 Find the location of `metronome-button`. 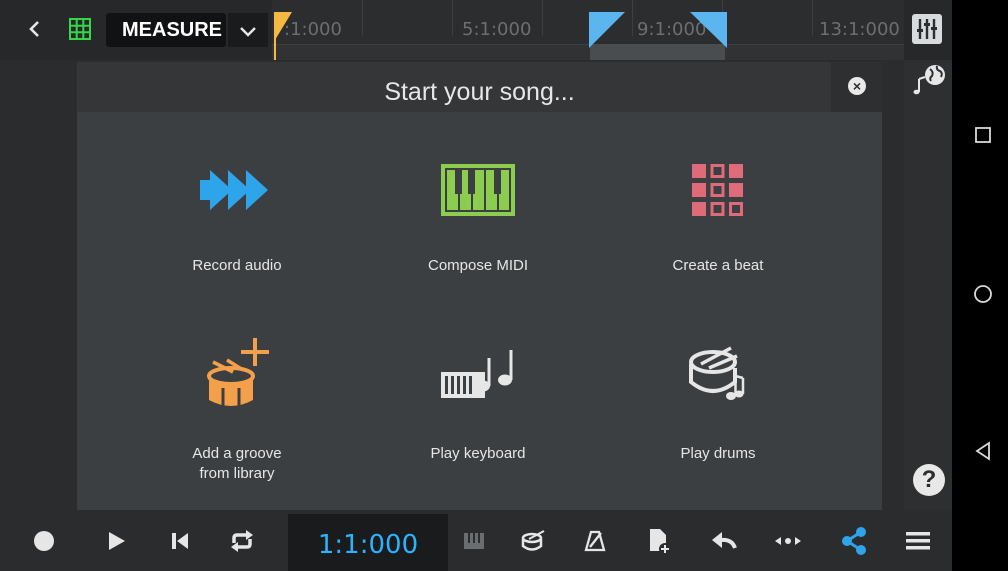

metronome-button is located at coordinates (595, 540).